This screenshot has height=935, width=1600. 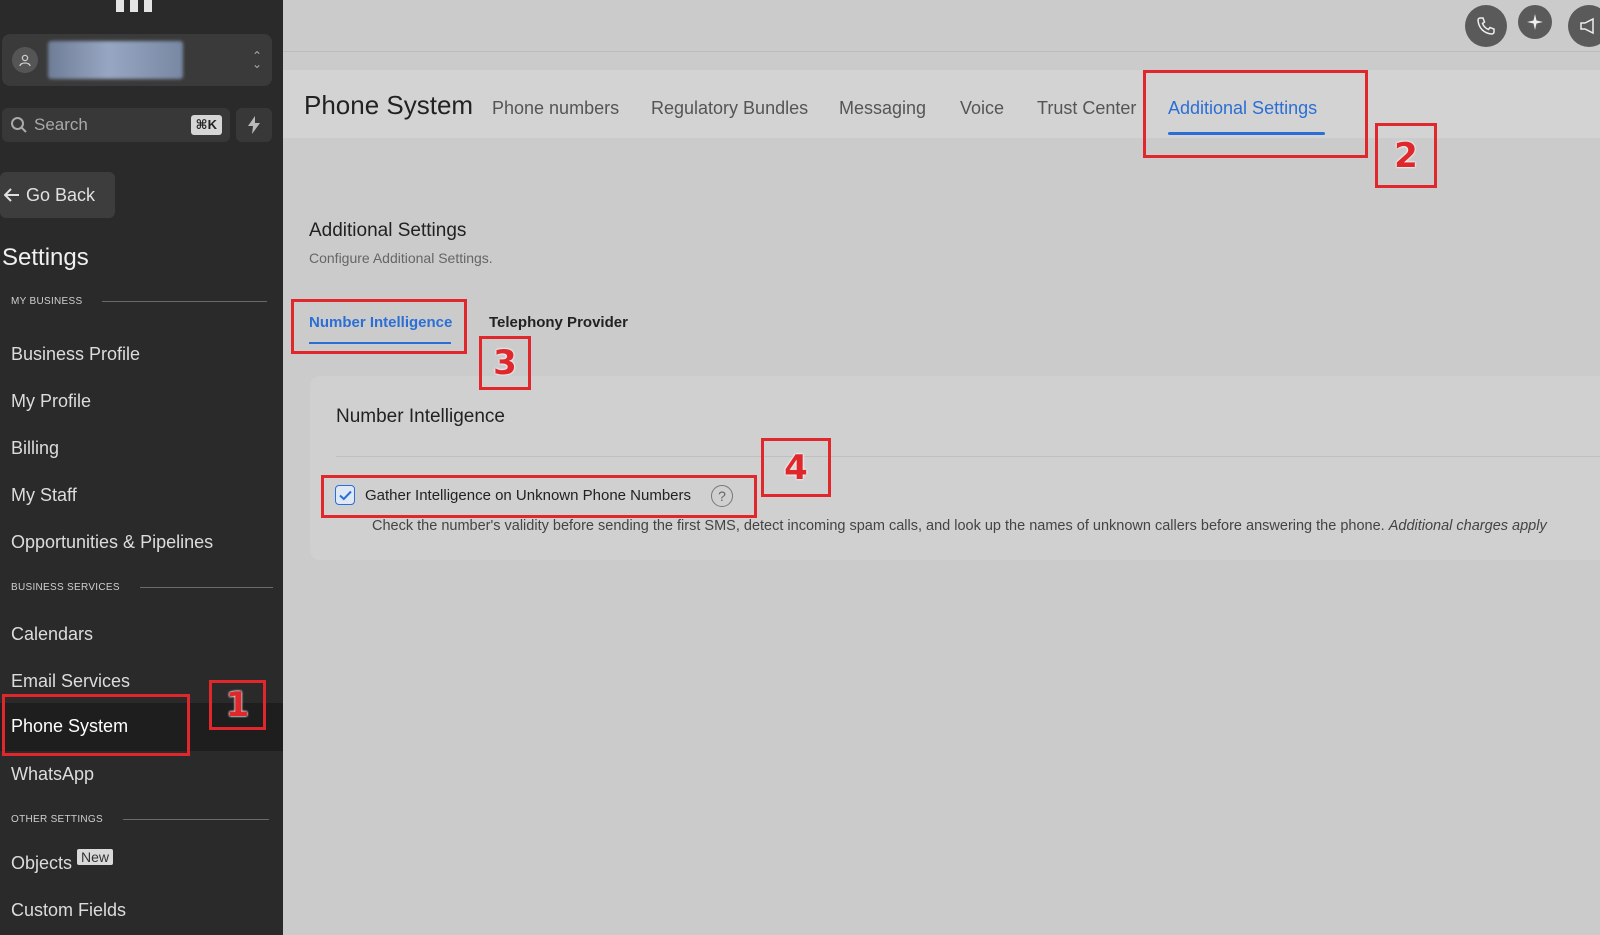 What do you see at coordinates (882, 108) in the screenshot?
I see `tab-messaging: Messaging` at bounding box center [882, 108].